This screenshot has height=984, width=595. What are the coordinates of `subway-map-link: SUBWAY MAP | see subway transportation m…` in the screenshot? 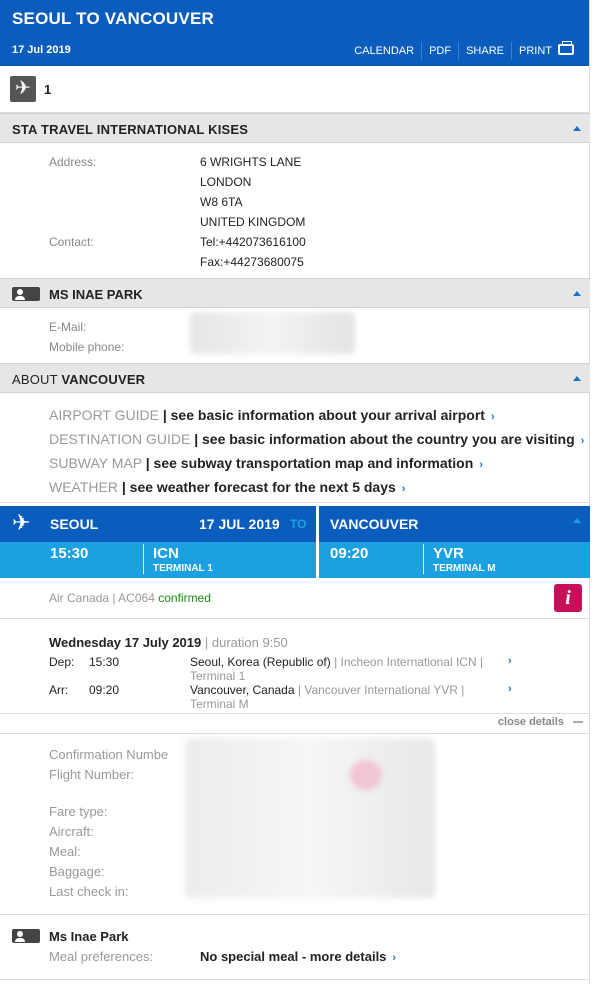 It's located at (266, 463).